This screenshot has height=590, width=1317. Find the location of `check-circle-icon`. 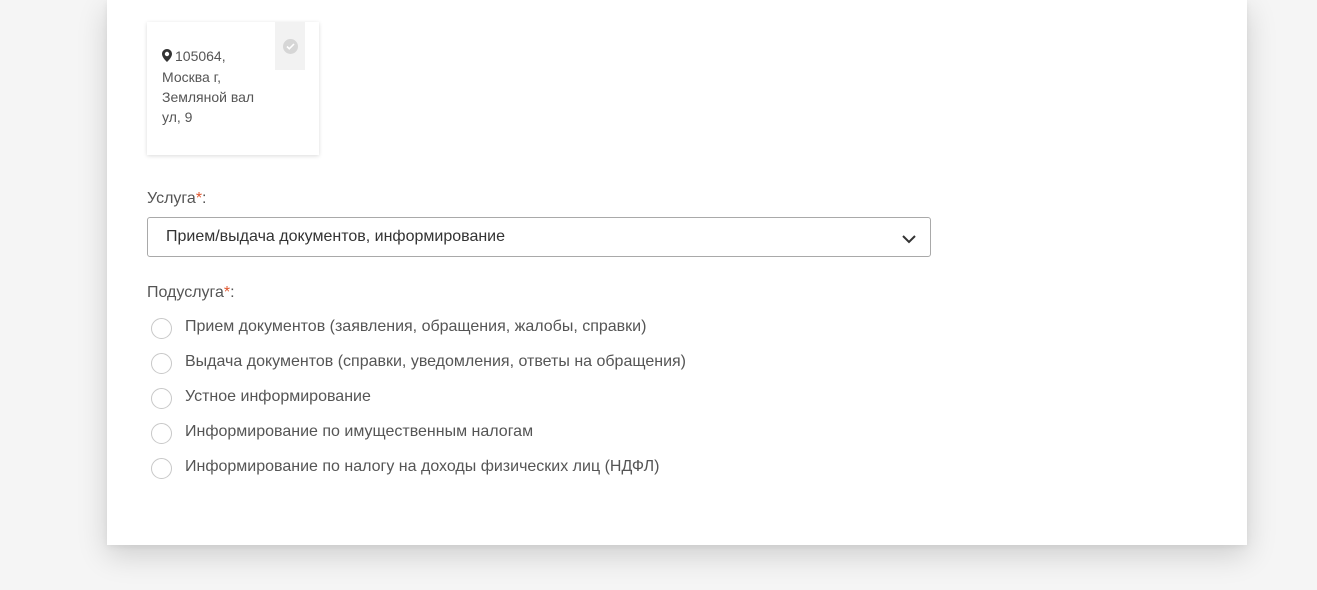

check-circle-icon is located at coordinates (290, 46).